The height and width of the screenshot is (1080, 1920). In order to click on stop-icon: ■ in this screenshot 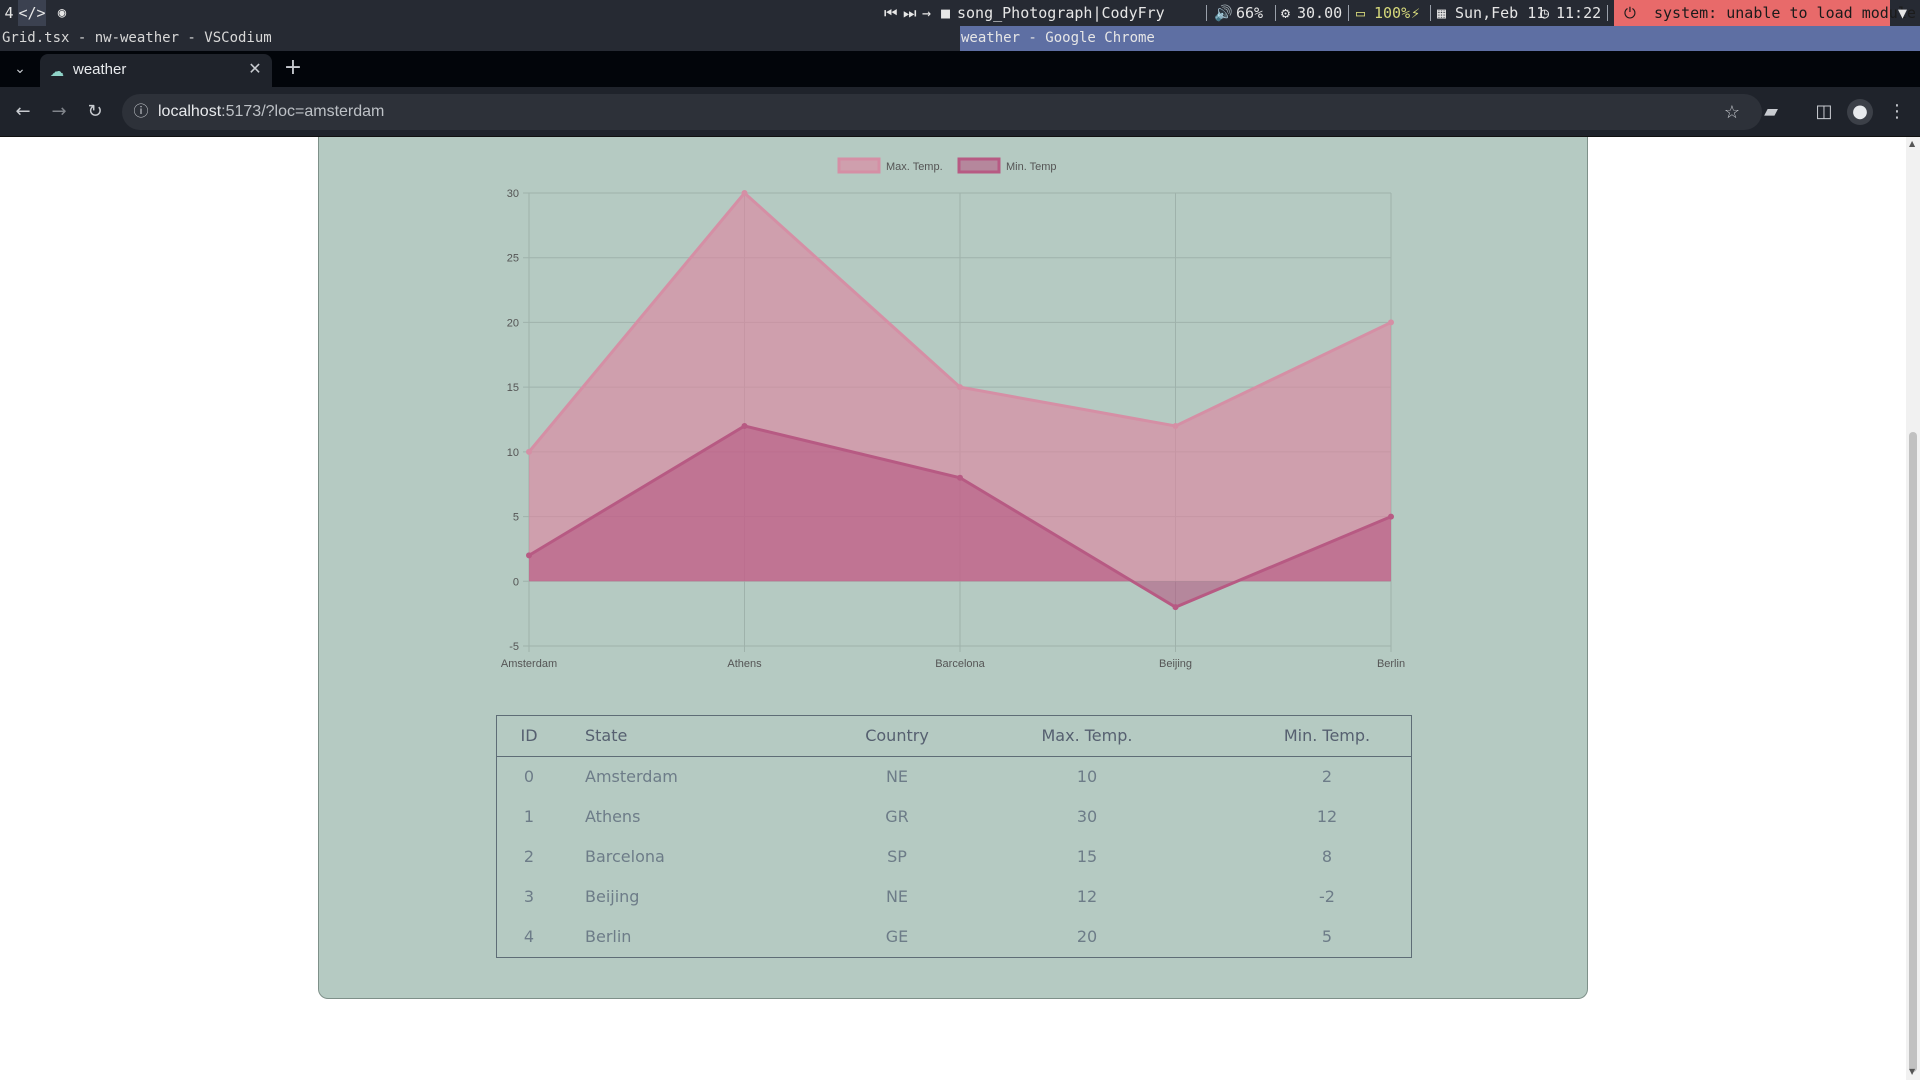, I will do `click(945, 13)`.